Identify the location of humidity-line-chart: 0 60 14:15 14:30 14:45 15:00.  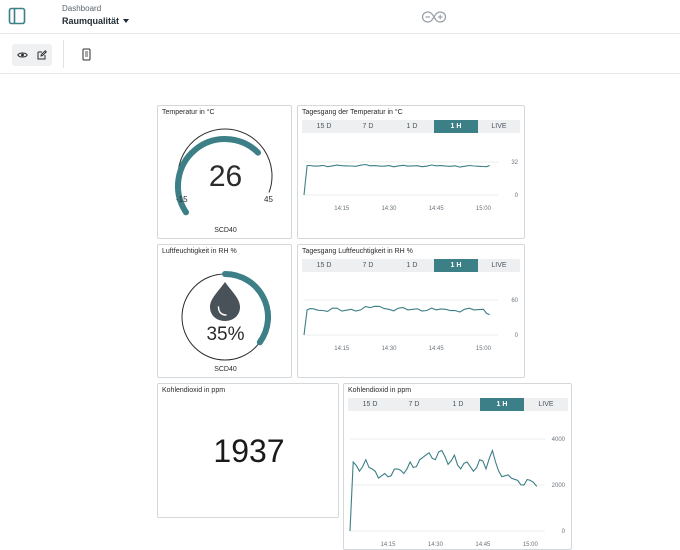
(411, 325).